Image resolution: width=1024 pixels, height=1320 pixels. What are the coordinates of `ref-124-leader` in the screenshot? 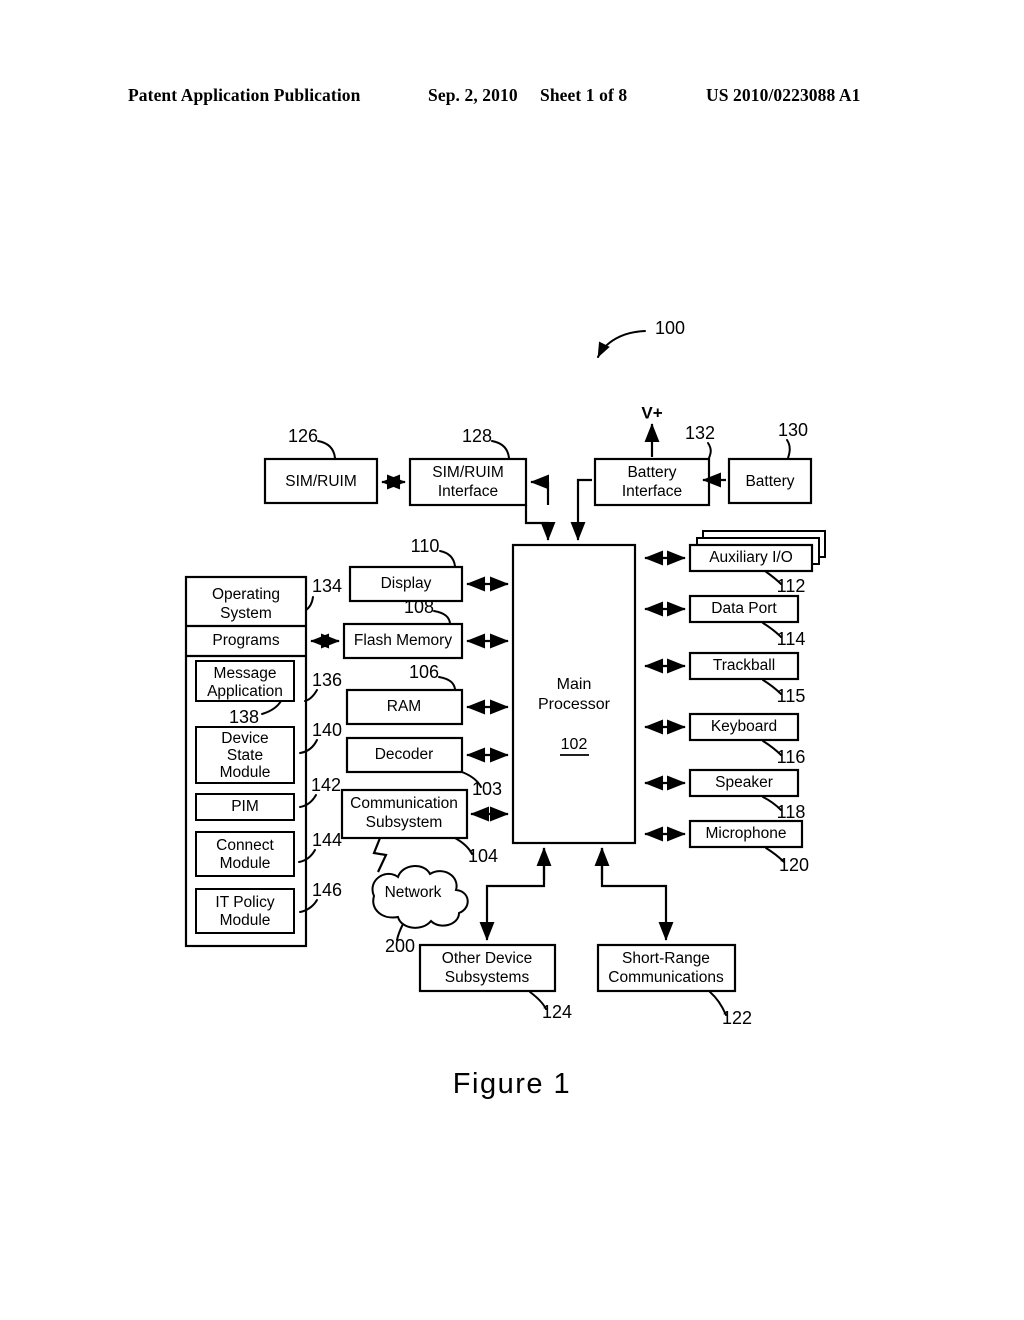 It's located at (538, 1000).